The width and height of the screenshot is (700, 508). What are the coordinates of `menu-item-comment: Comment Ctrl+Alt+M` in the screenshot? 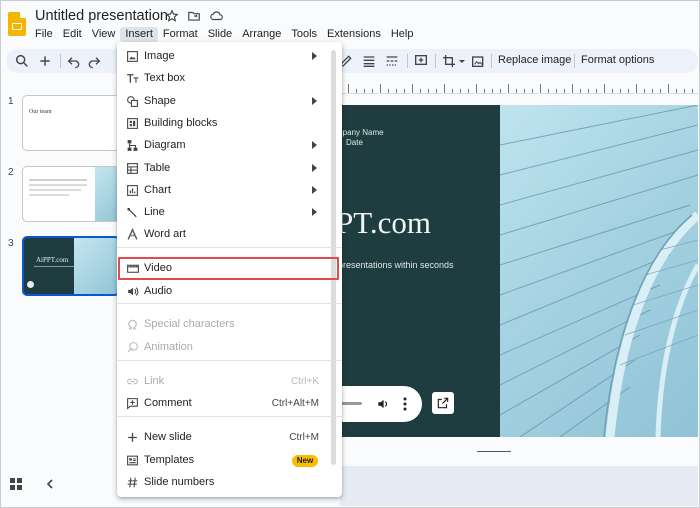 It's located at (224, 404).